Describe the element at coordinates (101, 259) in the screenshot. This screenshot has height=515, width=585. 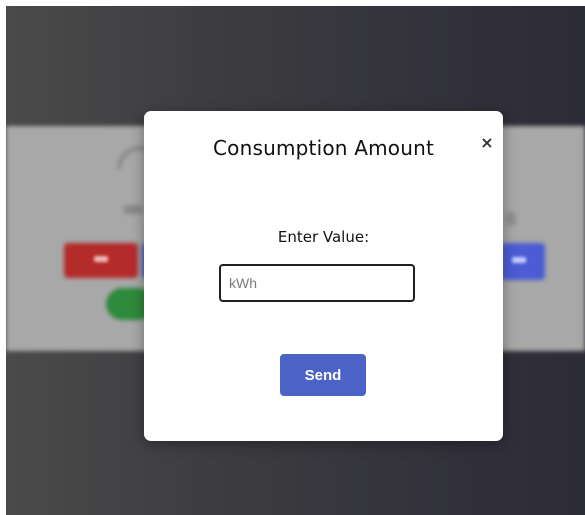
I see `background-red-button-label` at that location.